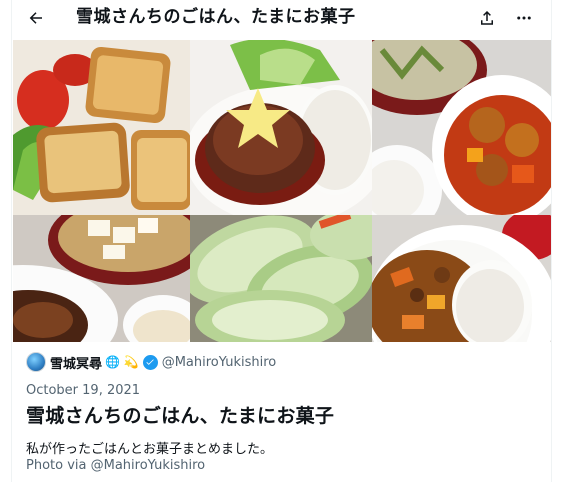 This screenshot has width=571, height=482. What do you see at coordinates (216, 17) in the screenshot?
I see `page-title: 雪城さんちのごはん、たまにお菓子` at bounding box center [216, 17].